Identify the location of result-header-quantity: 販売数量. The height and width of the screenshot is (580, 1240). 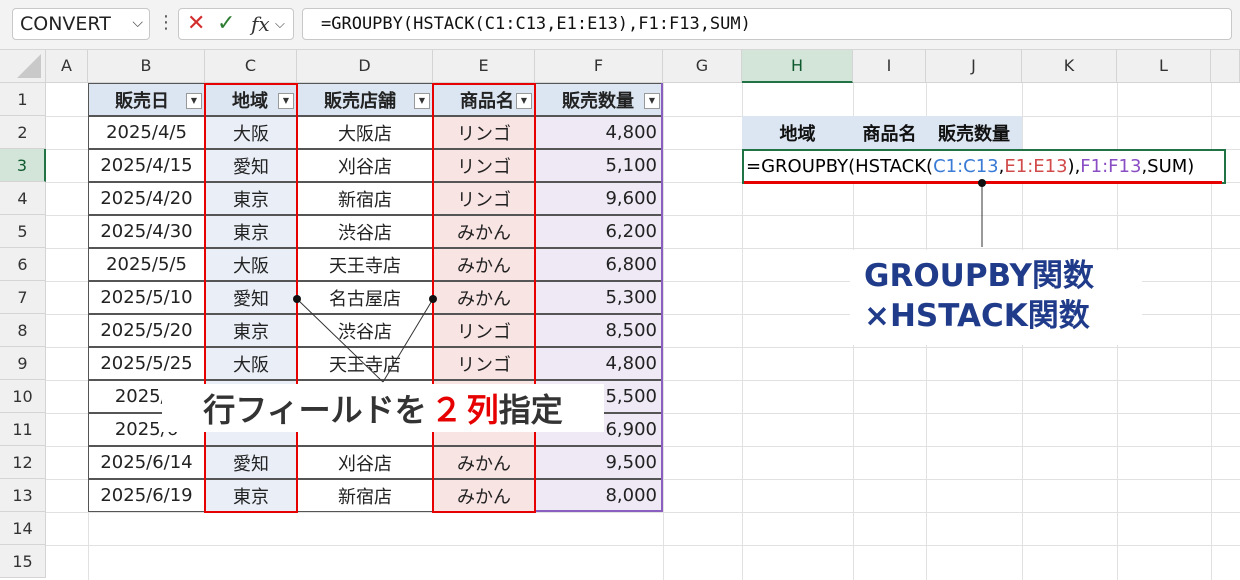
(974, 132).